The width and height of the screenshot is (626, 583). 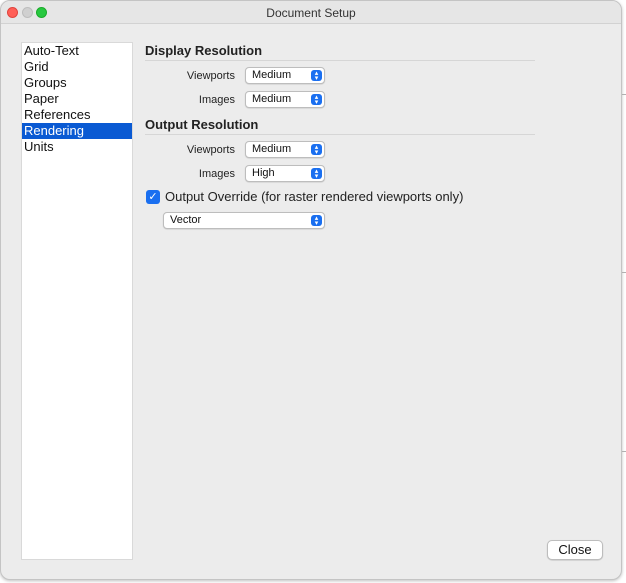 What do you see at coordinates (244, 220) in the screenshot?
I see `output-override-mode-select: Vector ▴ ▾` at bounding box center [244, 220].